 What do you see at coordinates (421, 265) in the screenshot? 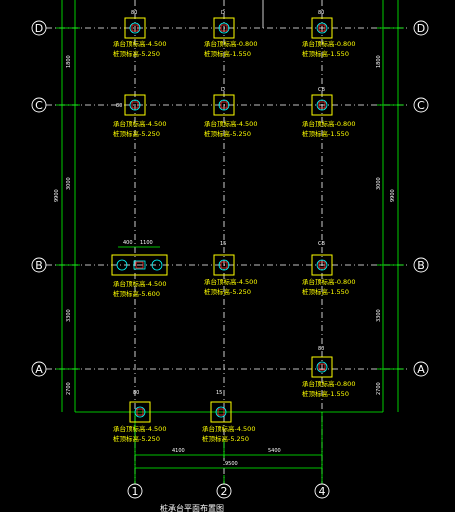
I see `axis-label-B-right: B` at bounding box center [421, 265].